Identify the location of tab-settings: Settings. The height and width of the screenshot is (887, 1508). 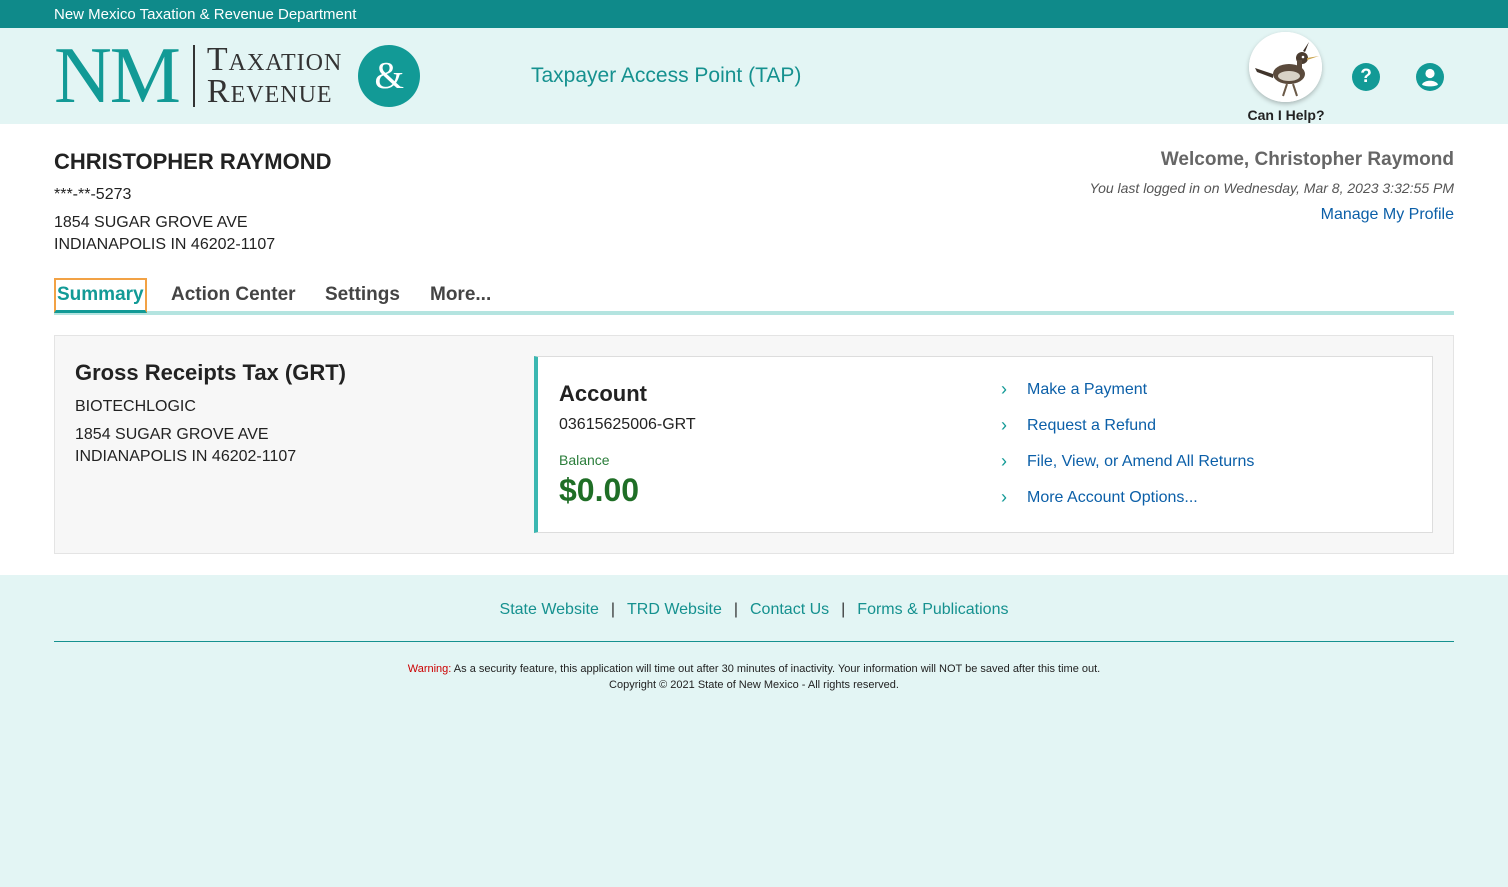
(362, 295).